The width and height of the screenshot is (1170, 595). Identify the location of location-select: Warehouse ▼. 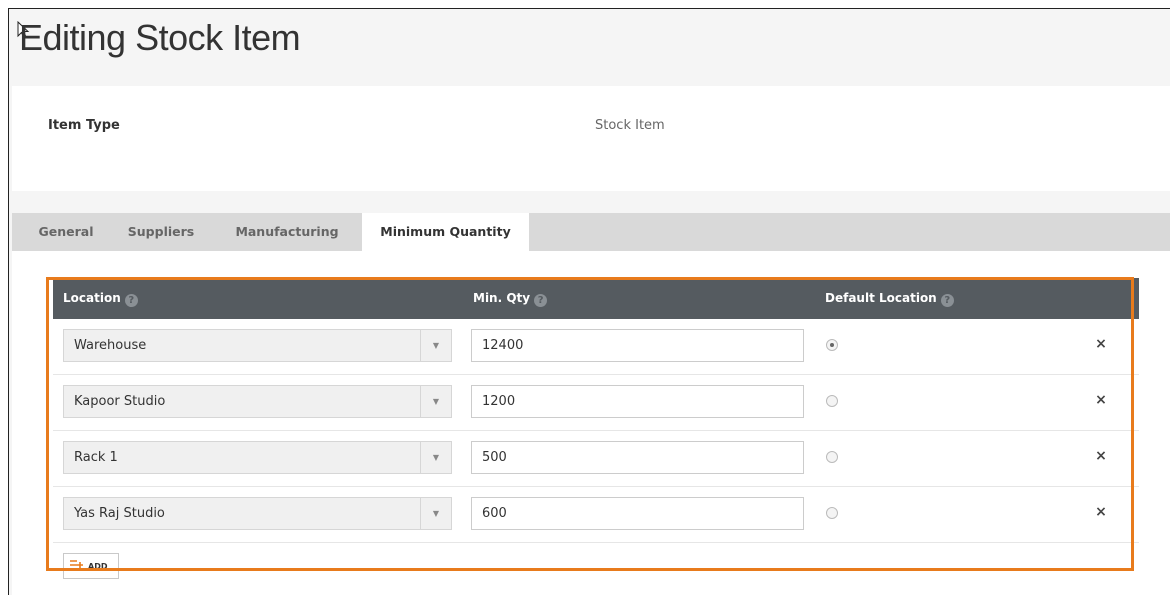
(257, 345).